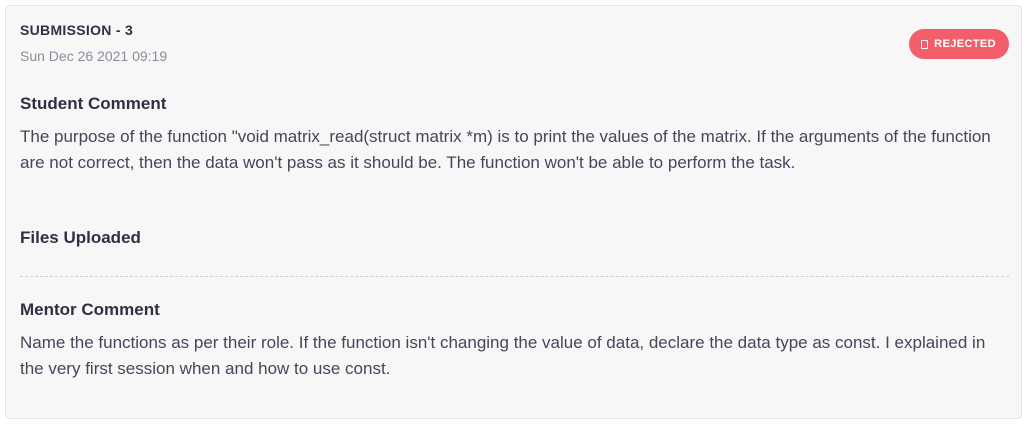 The image size is (1032, 426). Describe the element at coordinates (94, 56) in the screenshot. I see `submission-date: Sun Dec 26 2021 09:19` at that location.